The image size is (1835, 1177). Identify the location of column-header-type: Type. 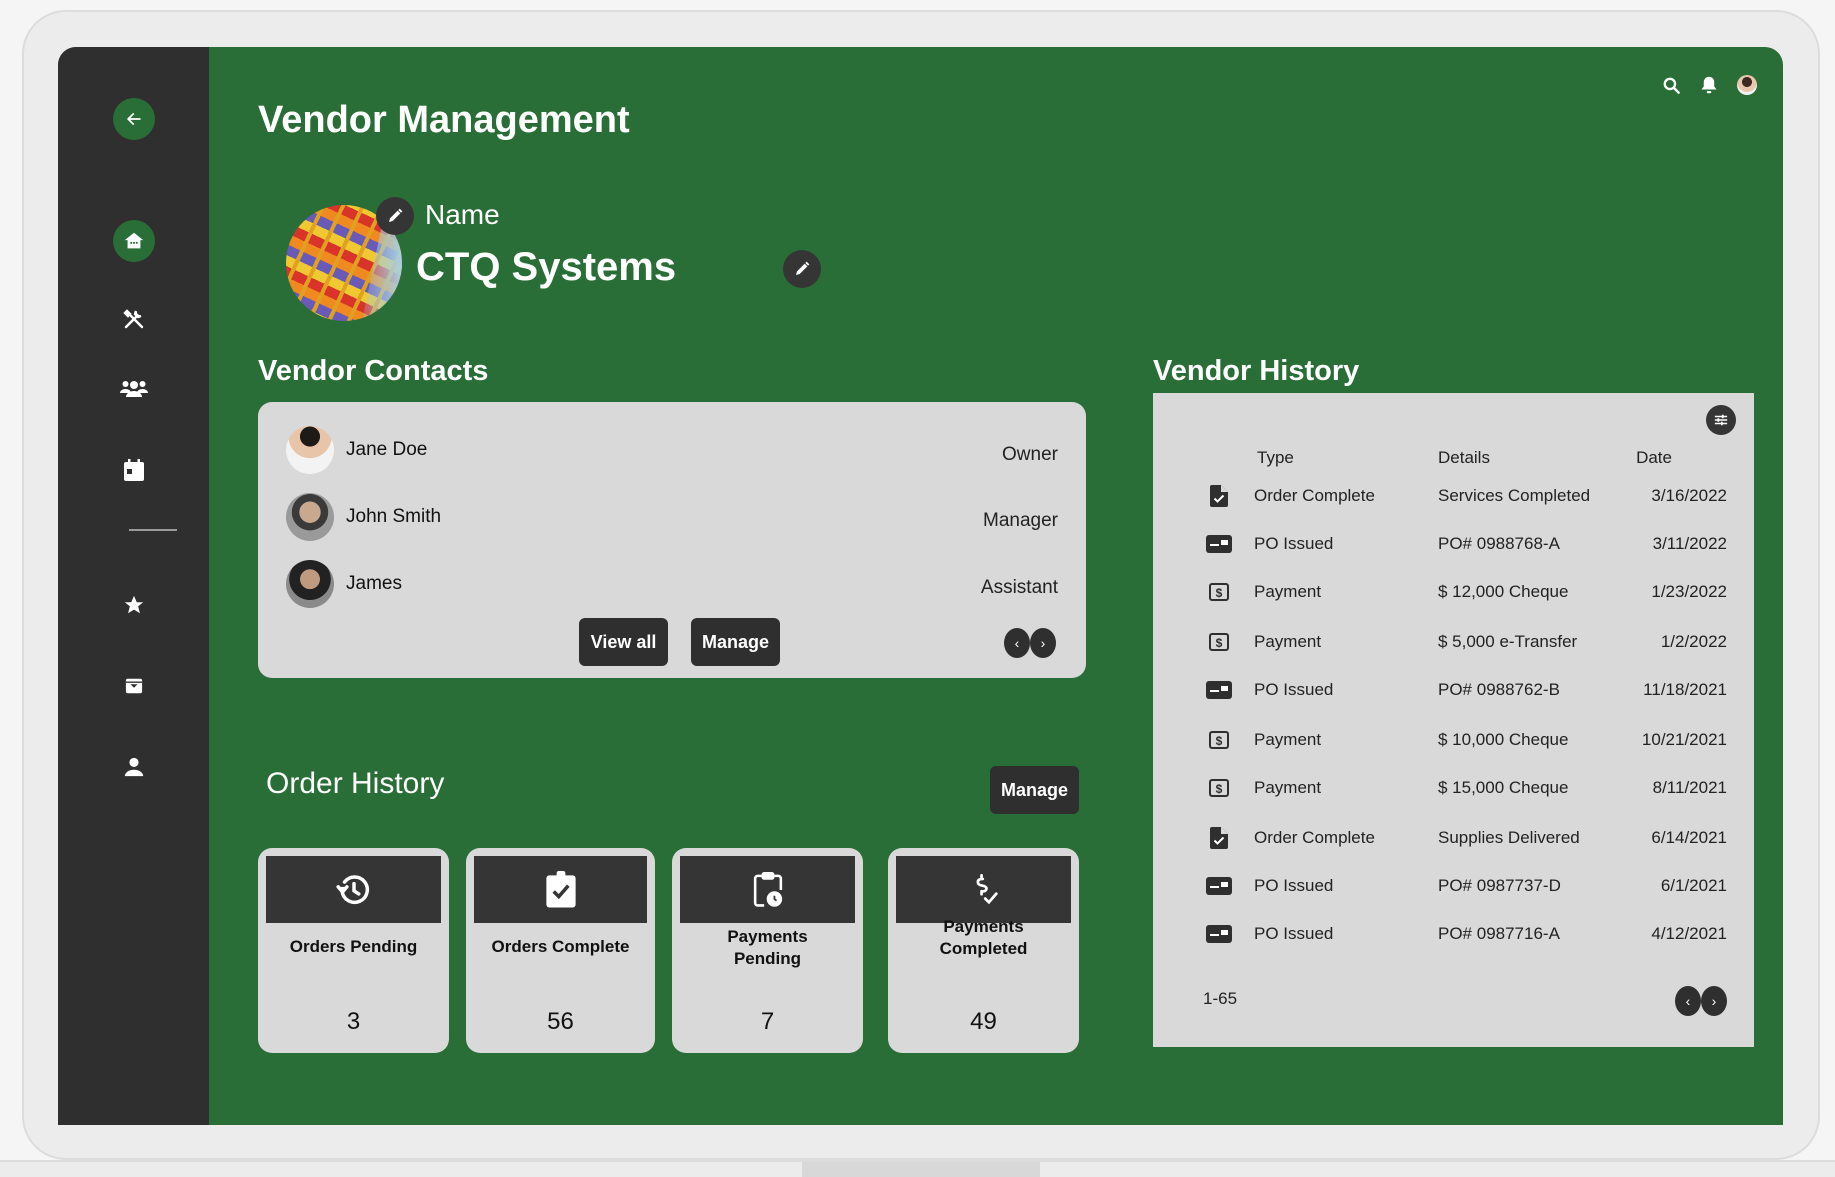
(1275, 458).